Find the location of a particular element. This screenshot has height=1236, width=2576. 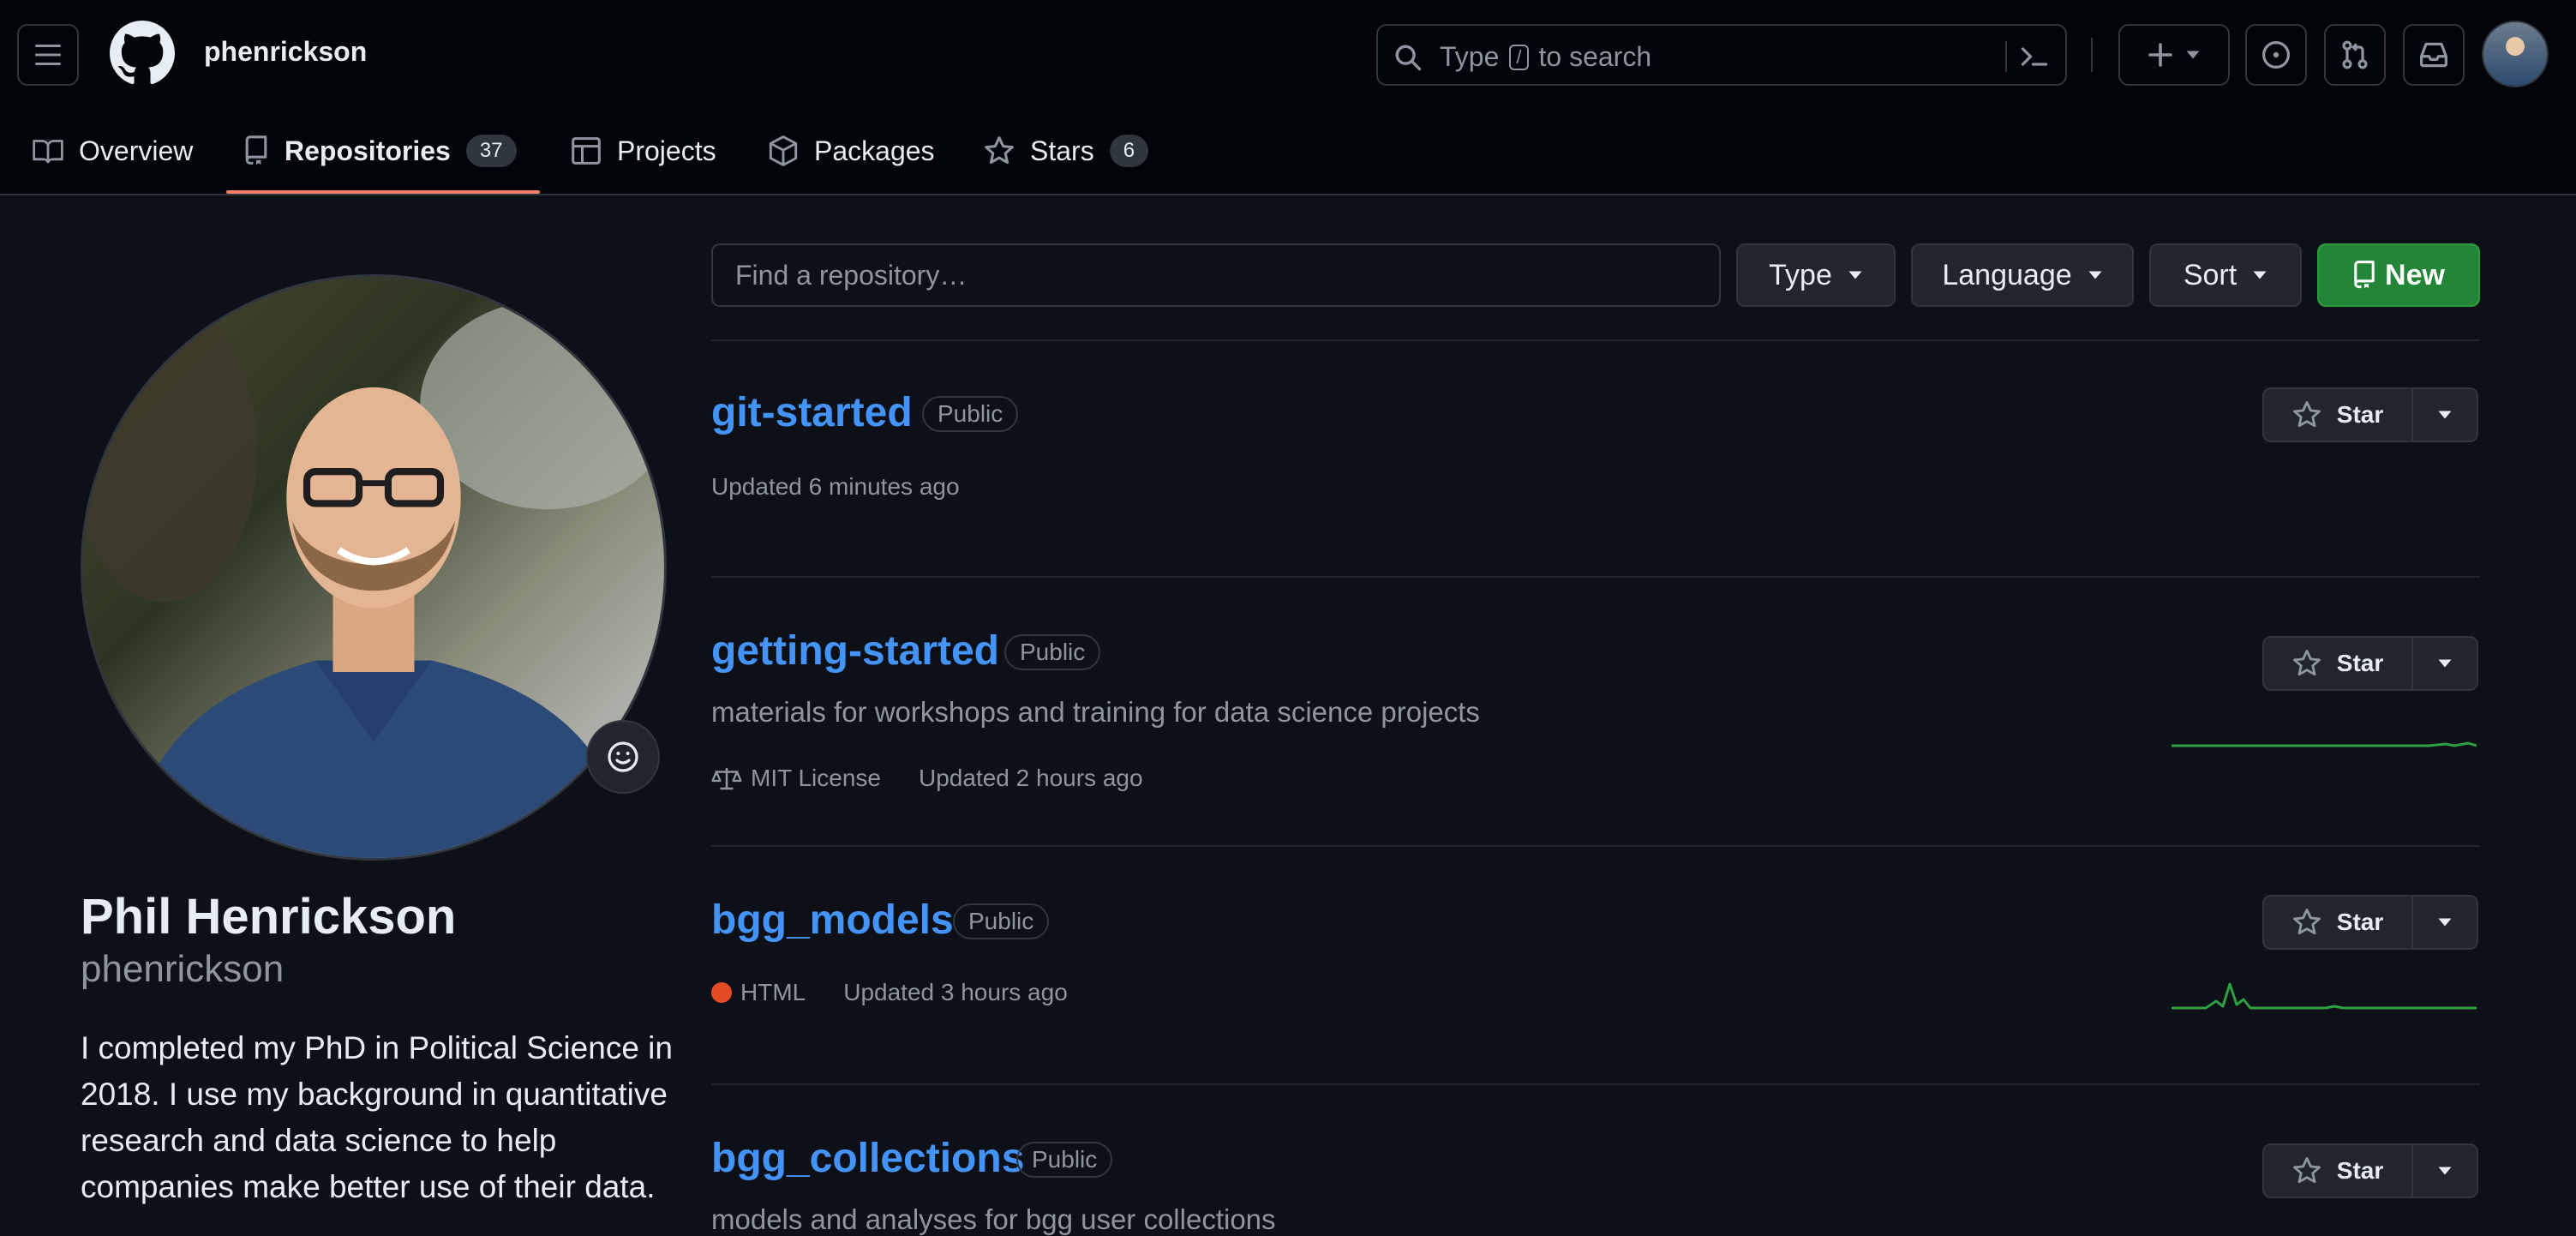

search-hint-prefix: Type is located at coordinates (1470, 56).